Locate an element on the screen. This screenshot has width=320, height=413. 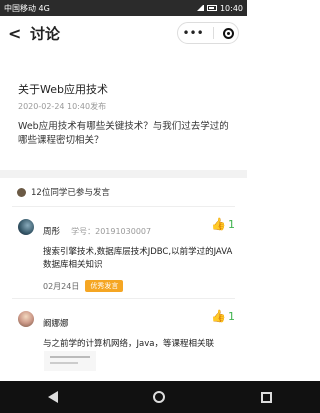
mini-program-capsule: ••• is located at coordinates (208, 33).